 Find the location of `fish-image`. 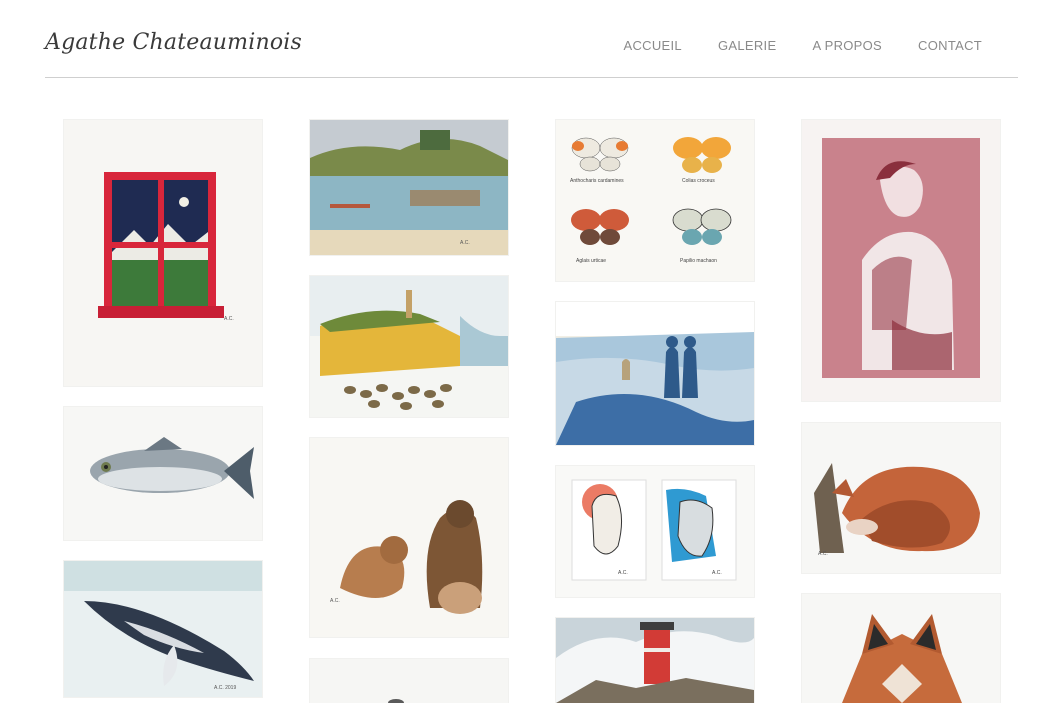

fish-image is located at coordinates (163, 473).